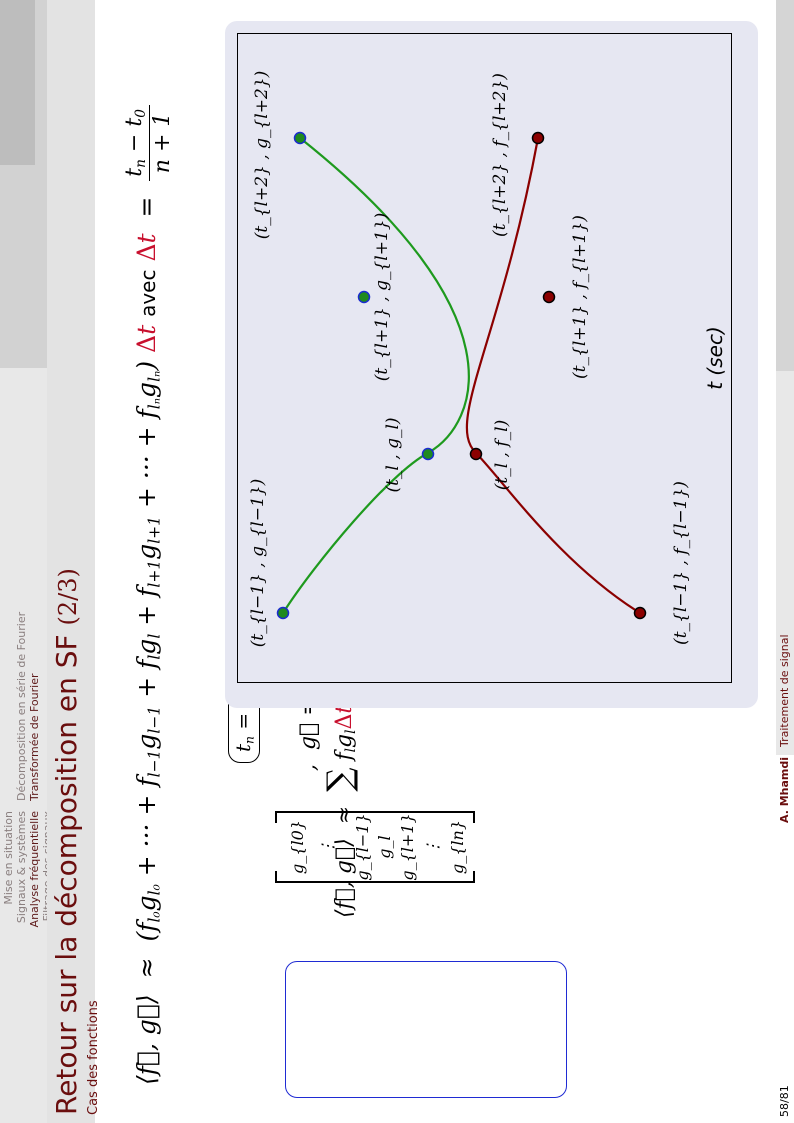  Describe the element at coordinates (362, 847) in the screenshot. I see `vector-g-entry: g_{l−1}` at that location.